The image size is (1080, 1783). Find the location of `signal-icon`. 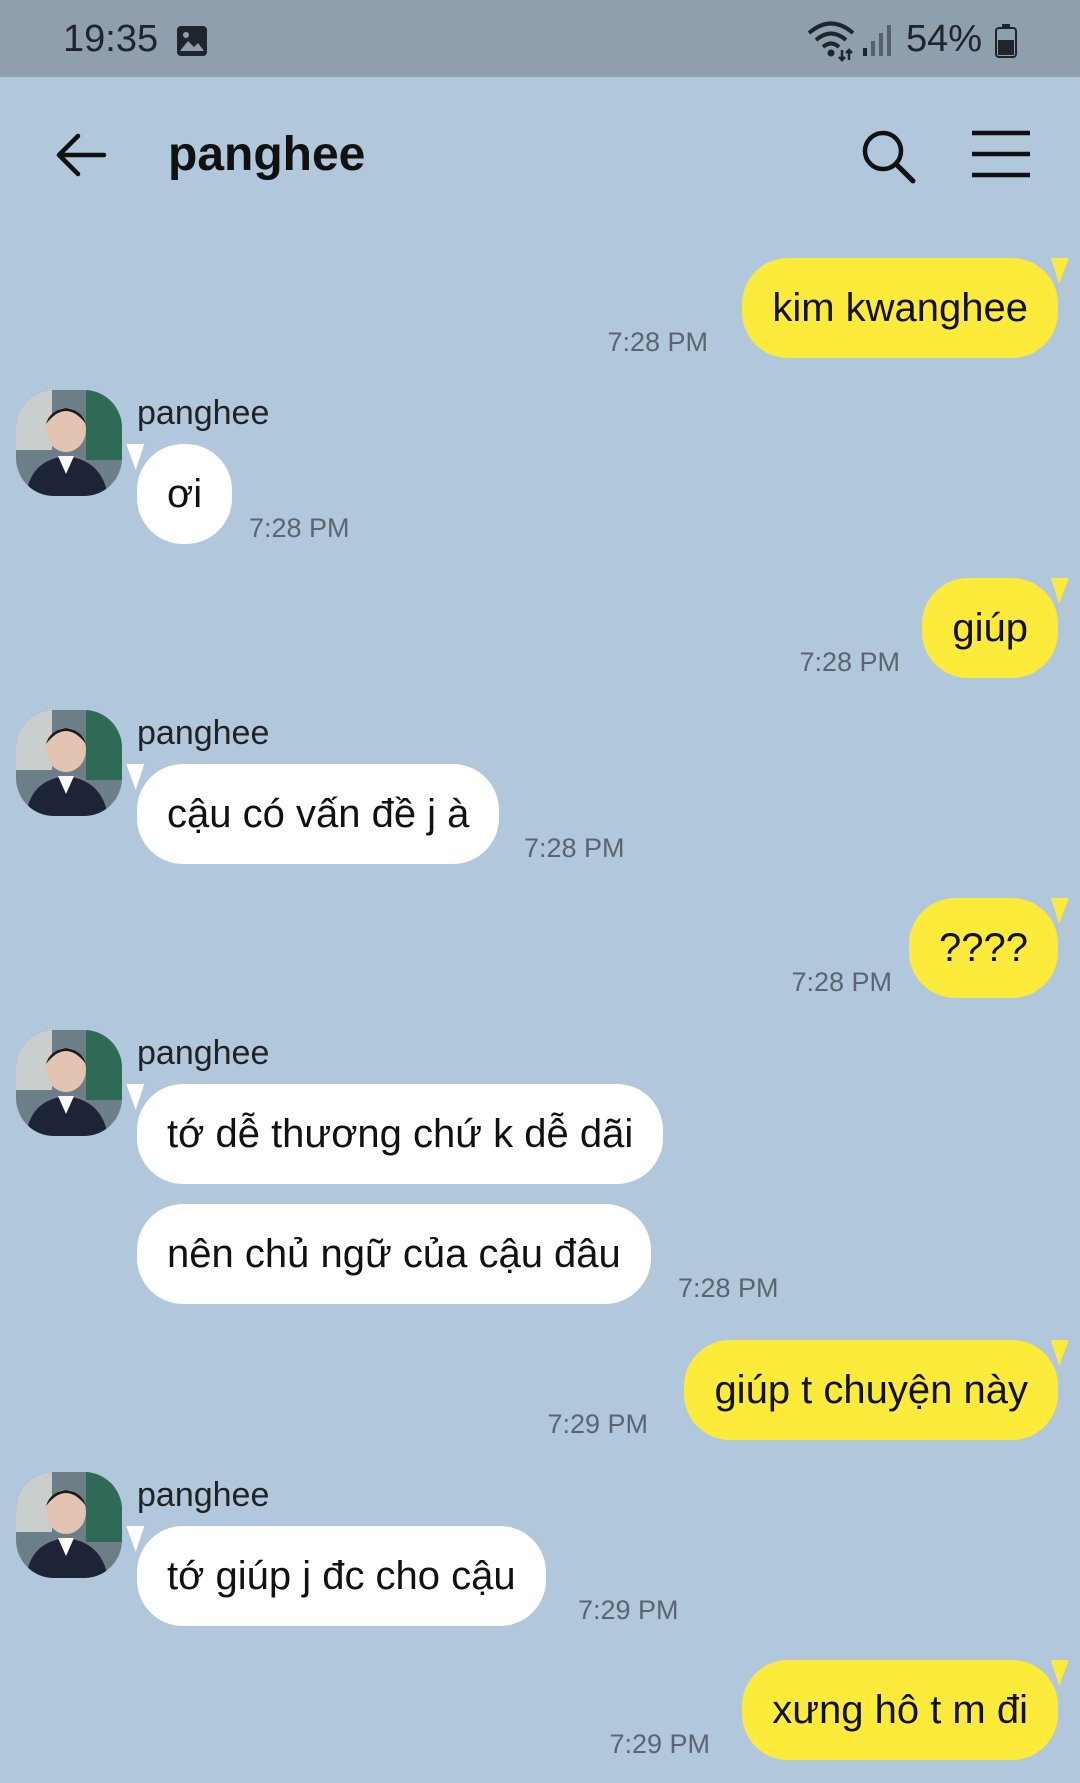

signal-icon is located at coordinates (877, 40).